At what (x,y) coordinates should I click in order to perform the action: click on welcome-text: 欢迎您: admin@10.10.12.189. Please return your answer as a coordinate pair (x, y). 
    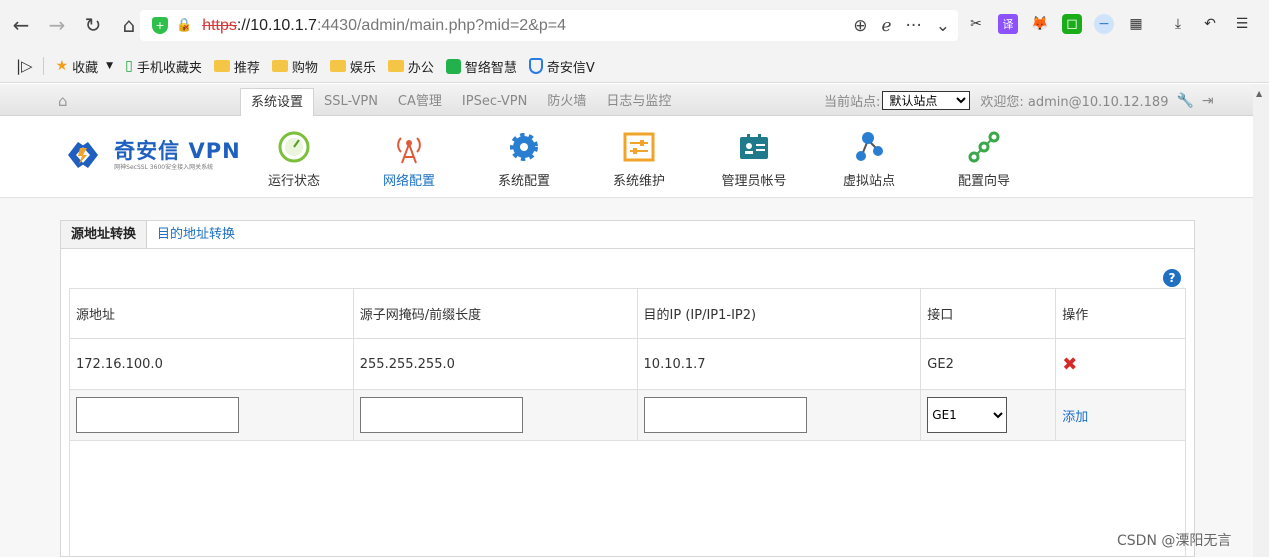
    Looking at the image, I should click on (1074, 102).